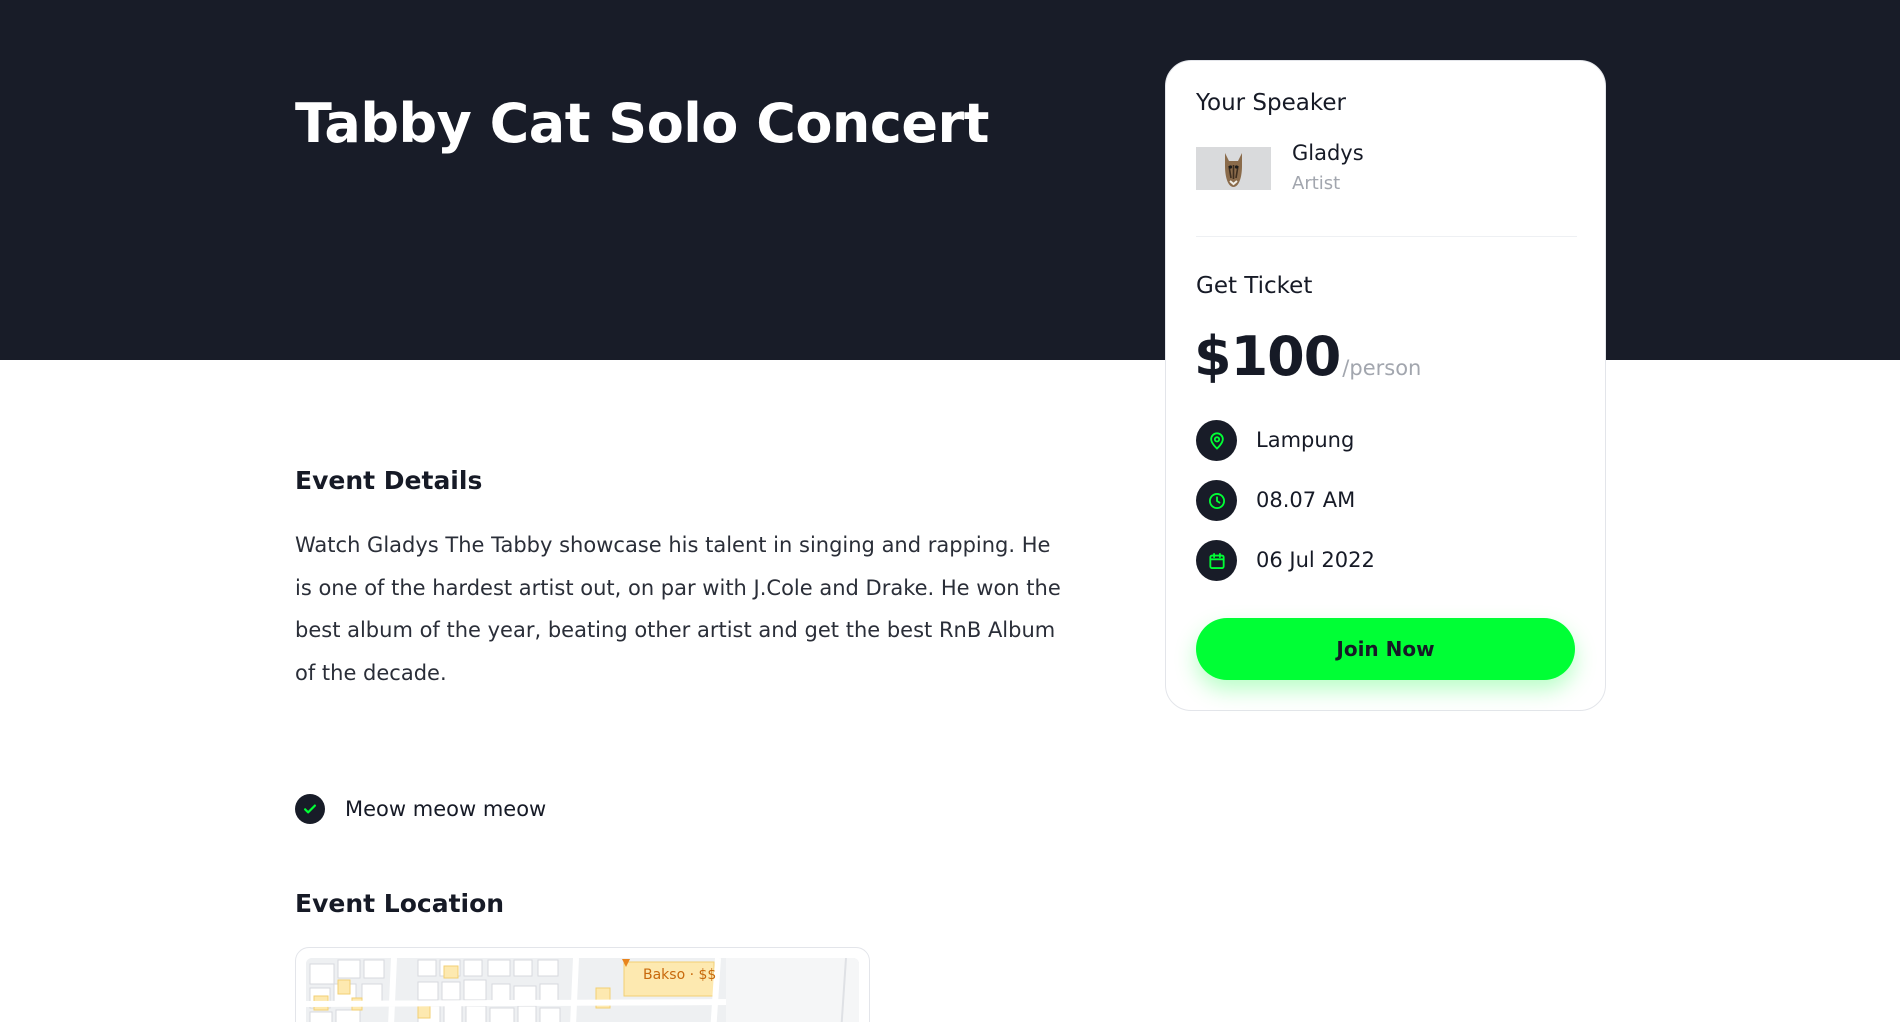 The width and height of the screenshot is (1900, 1022). Describe the element at coordinates (1328, 153) in the screenshot. I see `speaker-name: Gladys` at that location.